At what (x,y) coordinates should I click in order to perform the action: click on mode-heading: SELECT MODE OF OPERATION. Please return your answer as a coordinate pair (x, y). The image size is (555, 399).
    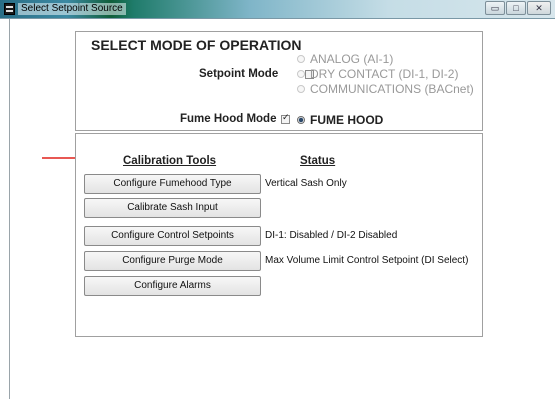
    Looking at the image, I should click on (196, 45).